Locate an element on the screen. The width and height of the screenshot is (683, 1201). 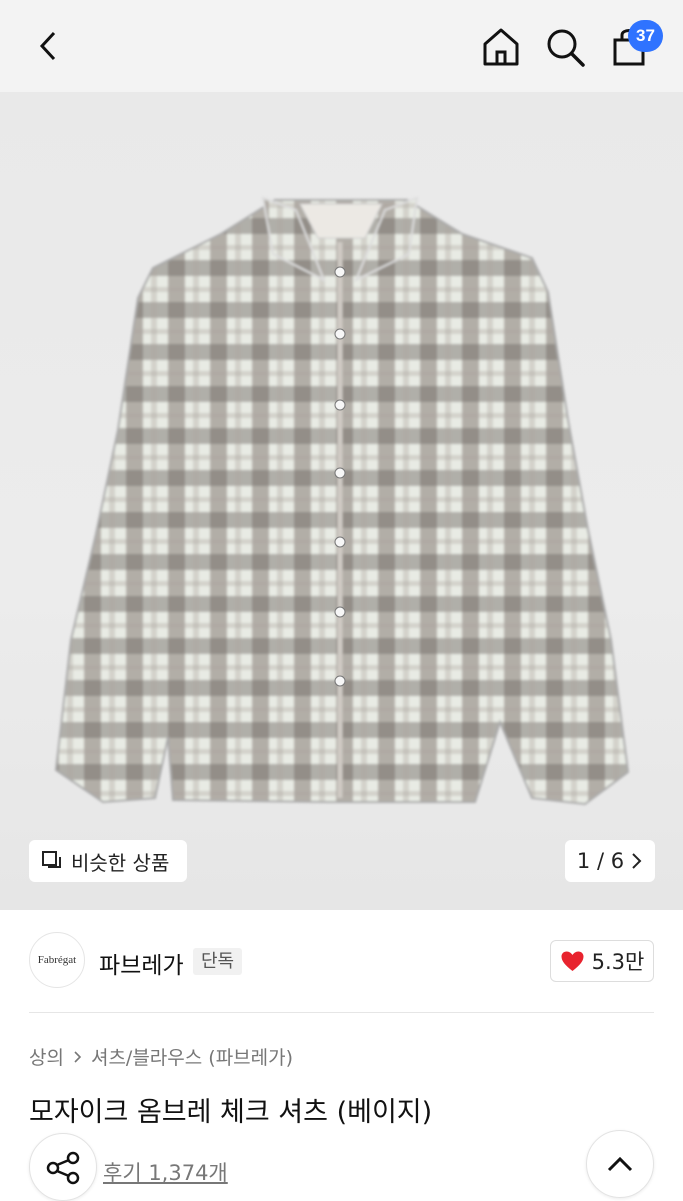
chevron-up-icon is located at coordinates (620, 1164).